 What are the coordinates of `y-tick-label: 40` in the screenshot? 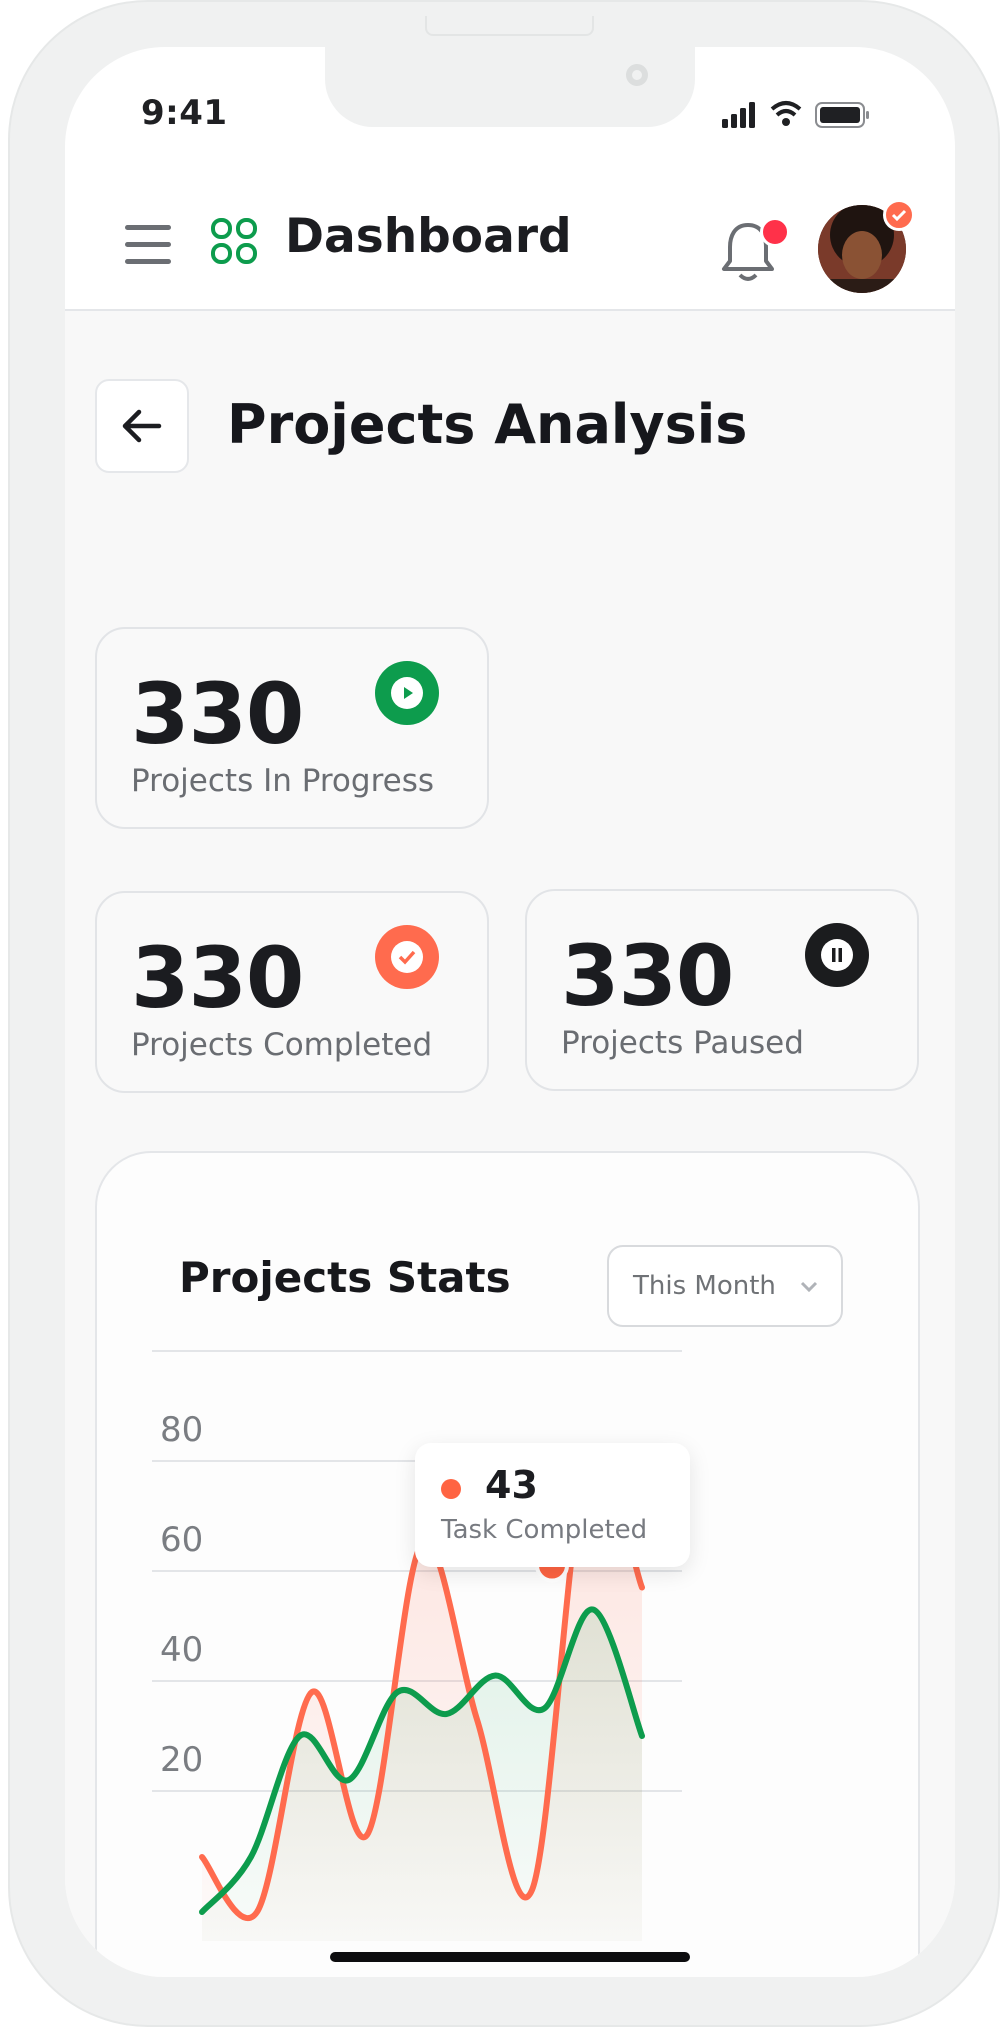 It's located at (181, 1650).